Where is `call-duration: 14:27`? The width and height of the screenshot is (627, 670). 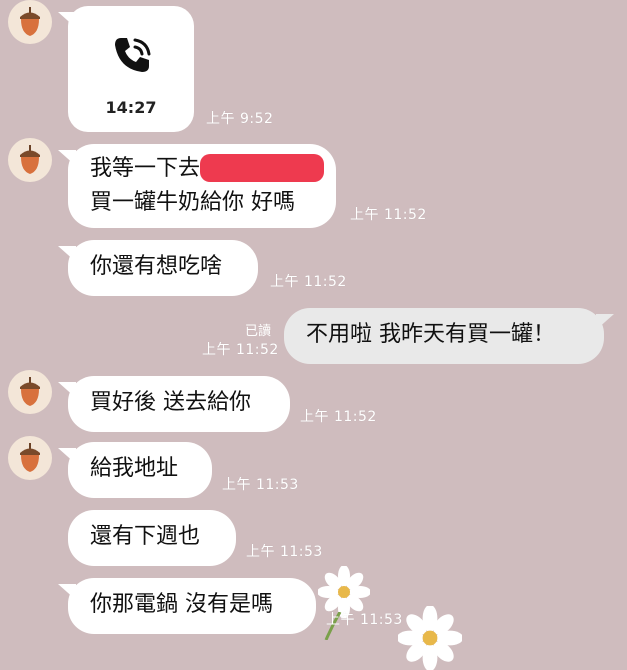 call-duration: 14:27 is located at coordinates (131, 107).